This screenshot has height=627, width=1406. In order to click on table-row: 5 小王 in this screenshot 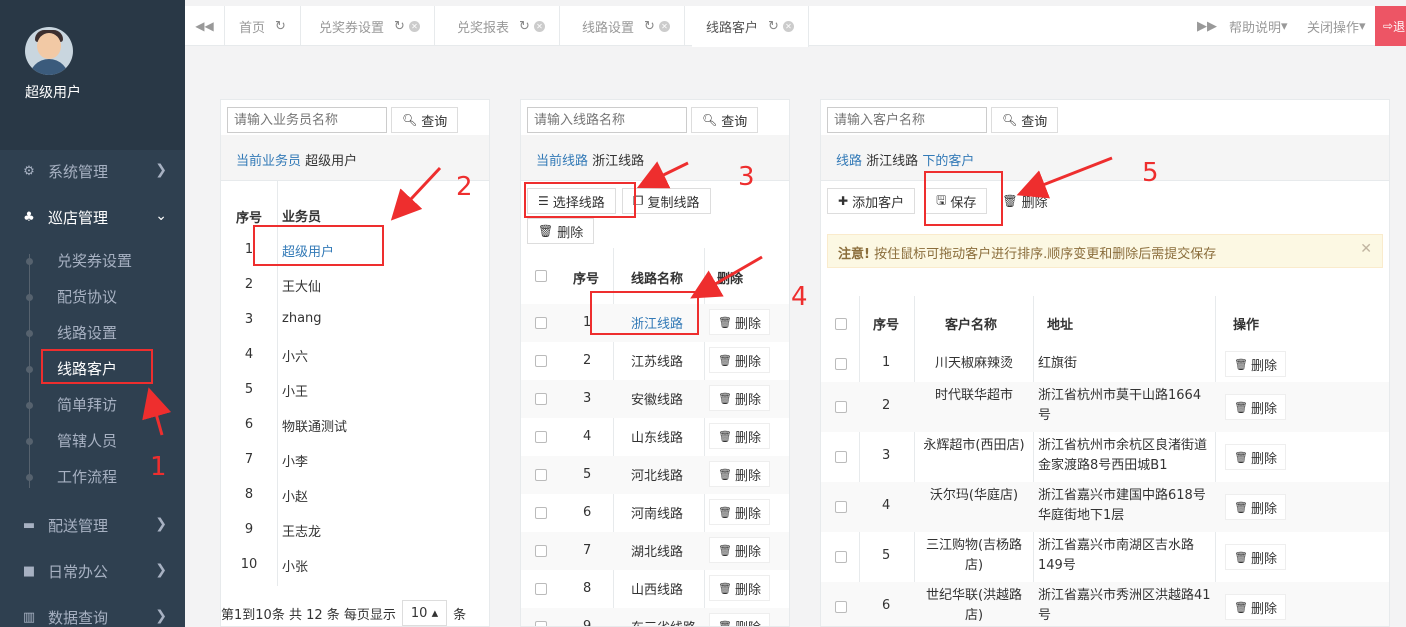, I will do `click(355, 389)`.